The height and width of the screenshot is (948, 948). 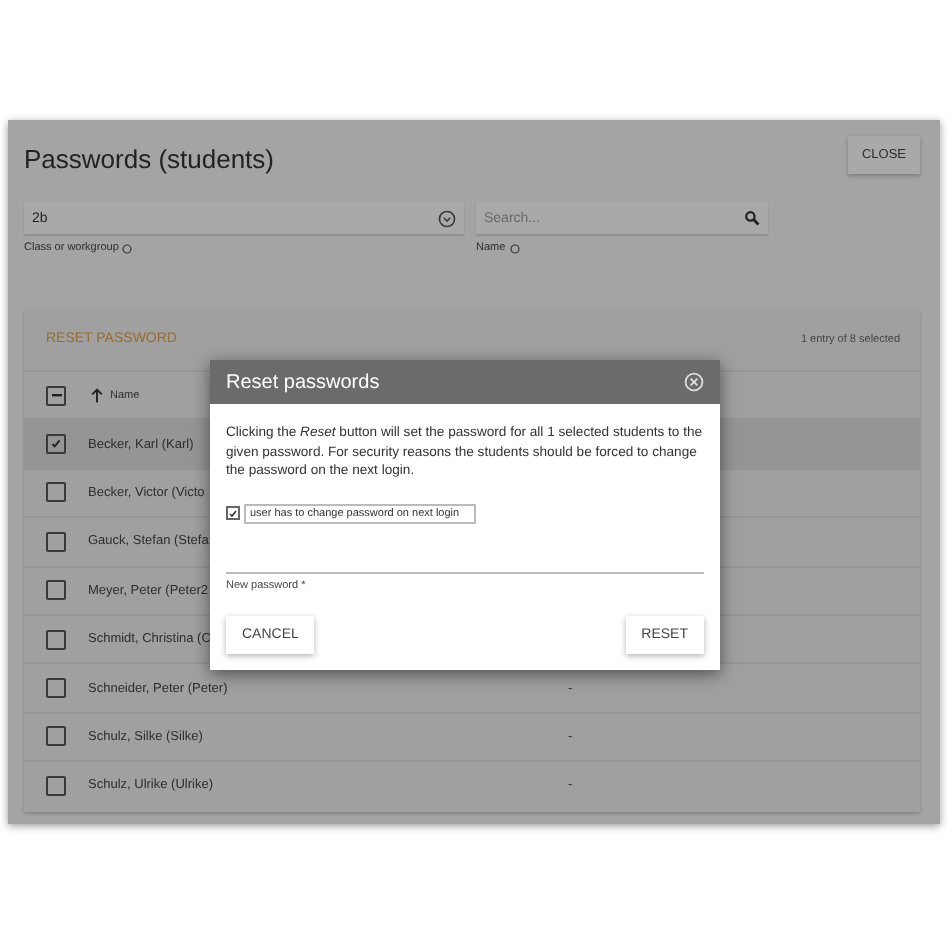 What do you see at coordinates (97, 395) in the screenshot?
I see `arrow-up-icon` at bounding box center [97, 395].